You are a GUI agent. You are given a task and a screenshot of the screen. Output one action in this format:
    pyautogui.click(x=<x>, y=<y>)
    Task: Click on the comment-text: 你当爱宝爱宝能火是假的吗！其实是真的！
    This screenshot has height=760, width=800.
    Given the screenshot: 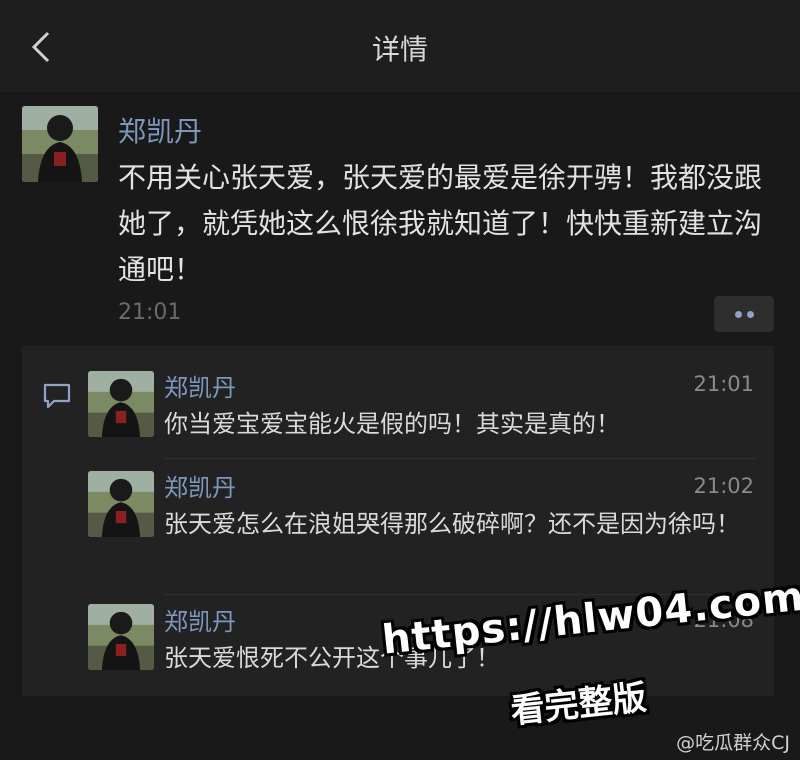 What is the action you would take?
    pyautogui.click(x=392, y=424)
    